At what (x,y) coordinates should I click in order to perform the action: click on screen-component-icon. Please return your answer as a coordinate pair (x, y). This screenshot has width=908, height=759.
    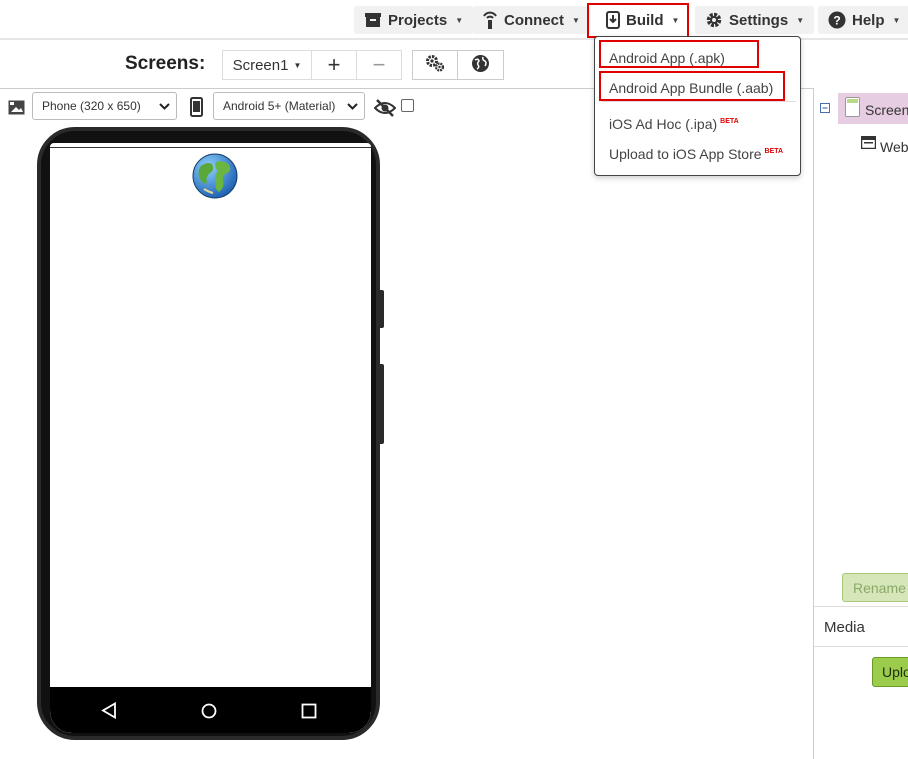
    Looking at the image, I should click on (852, 109).